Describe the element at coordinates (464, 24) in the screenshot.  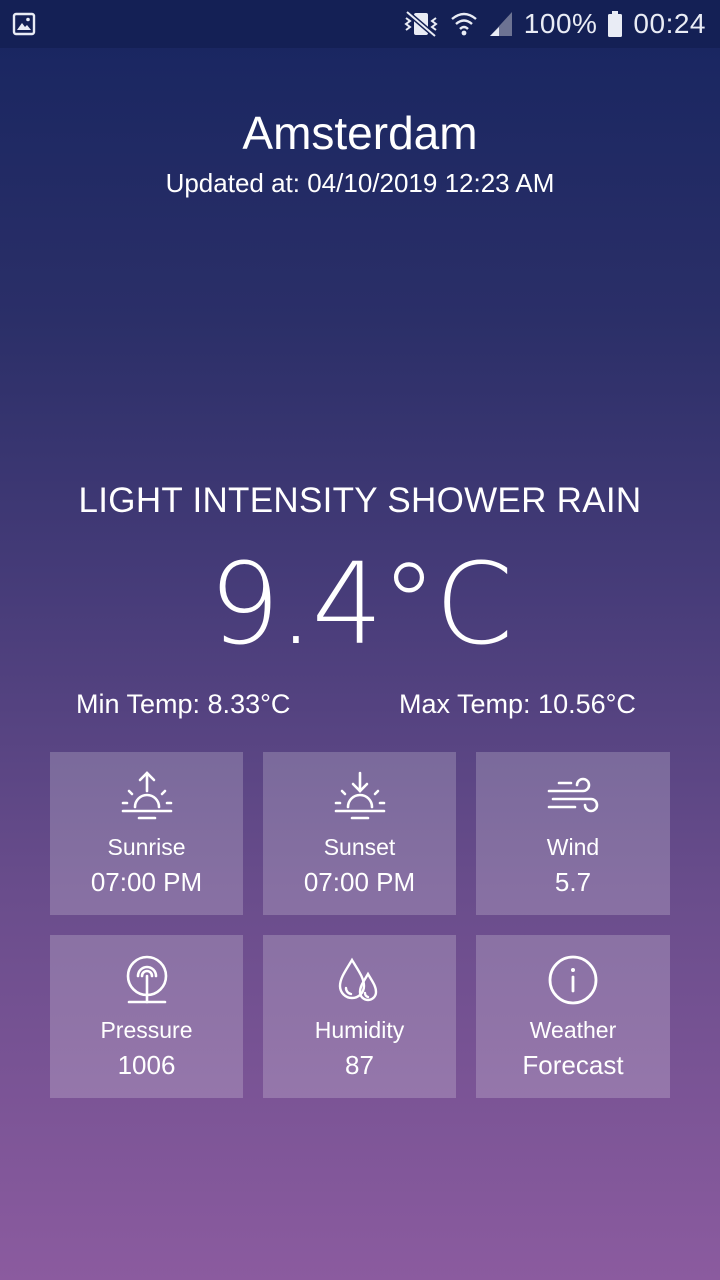
I see `wifi-icon` at that location.